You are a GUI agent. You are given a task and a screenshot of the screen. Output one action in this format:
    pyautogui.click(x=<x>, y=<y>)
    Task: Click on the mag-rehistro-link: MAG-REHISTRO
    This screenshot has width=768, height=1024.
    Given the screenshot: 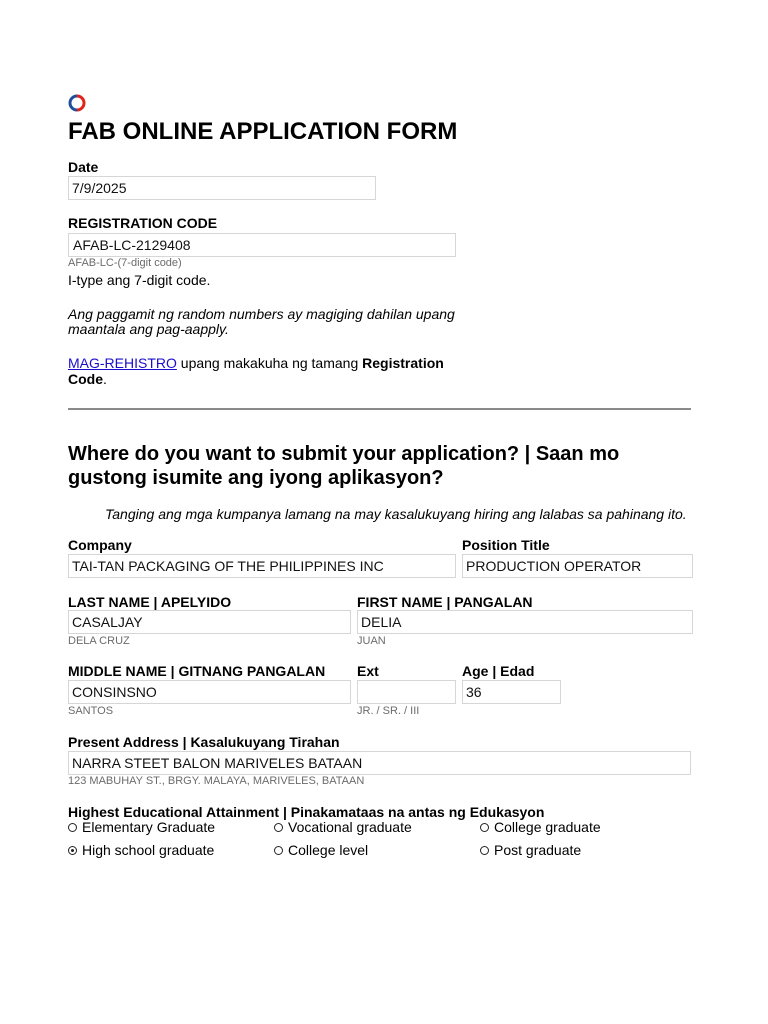 What is the action you would take?
    pyautogui.click(x=122, y=363)
    